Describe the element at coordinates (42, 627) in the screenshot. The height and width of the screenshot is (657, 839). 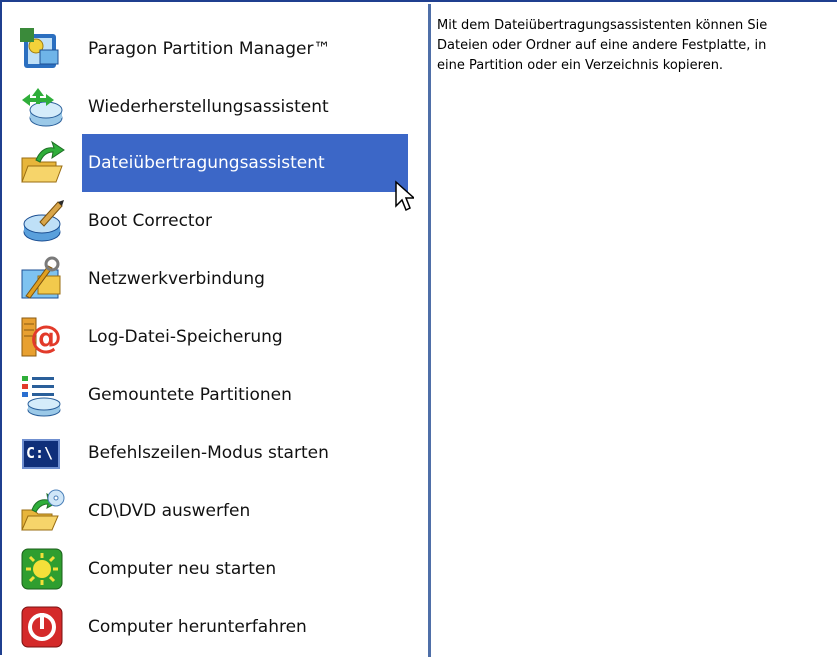
I see `shutdown-icon` at that location.